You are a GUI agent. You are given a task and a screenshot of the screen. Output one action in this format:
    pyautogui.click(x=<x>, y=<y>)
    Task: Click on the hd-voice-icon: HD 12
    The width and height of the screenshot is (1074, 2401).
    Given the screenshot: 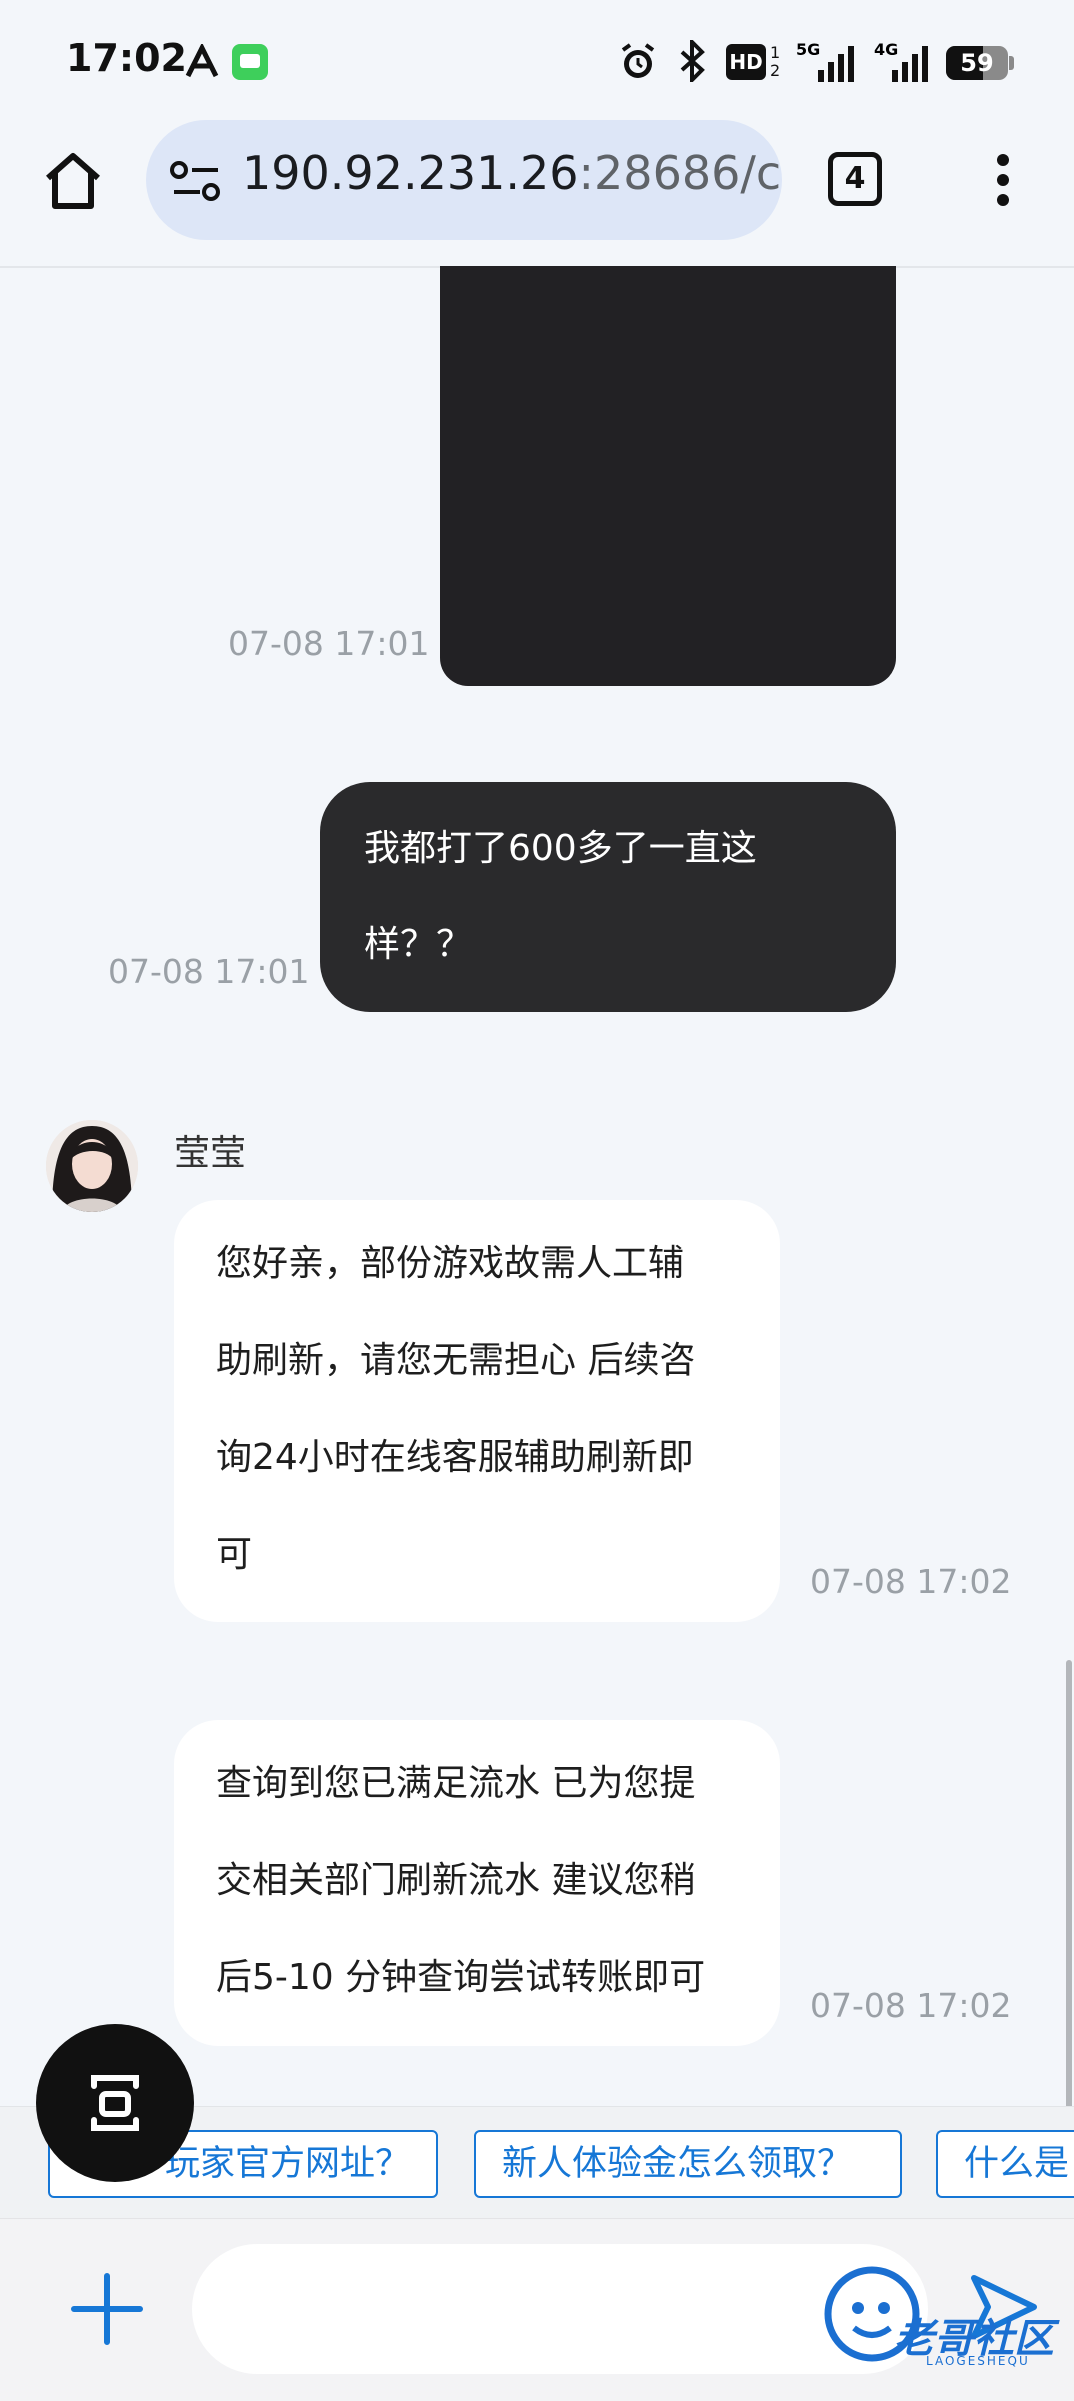 What is the action you would take?
    pyautogui.click(x=754, y=63)
    